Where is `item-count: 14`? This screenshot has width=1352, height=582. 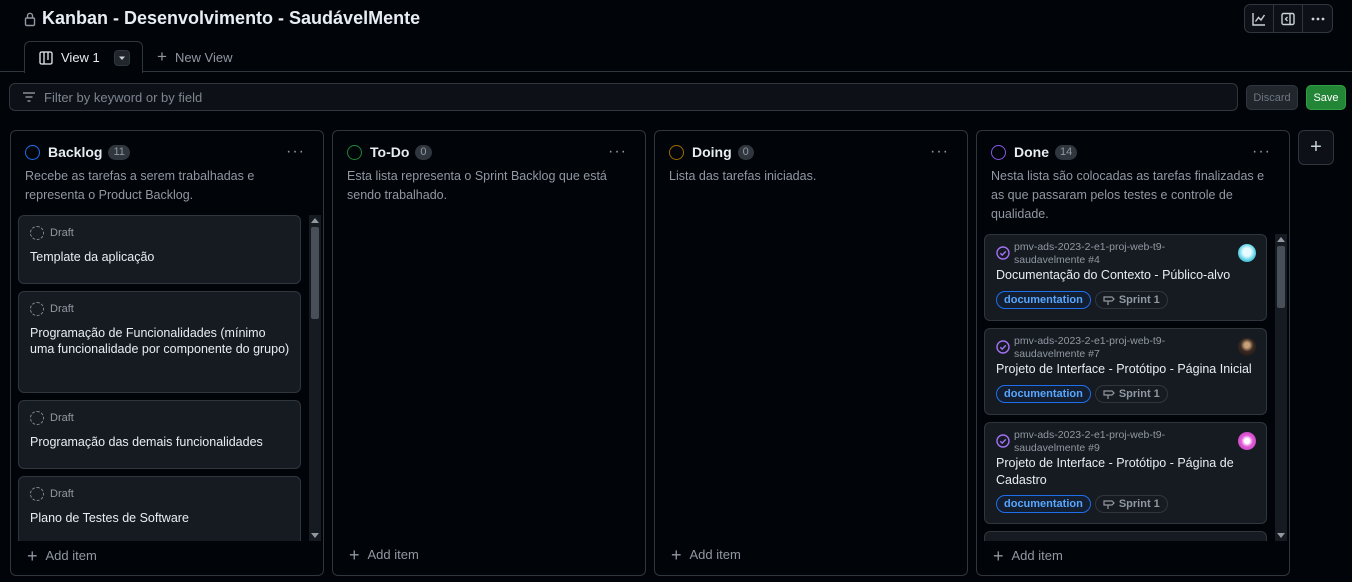 item-count: 14 is located at coordinates (1066, 152).